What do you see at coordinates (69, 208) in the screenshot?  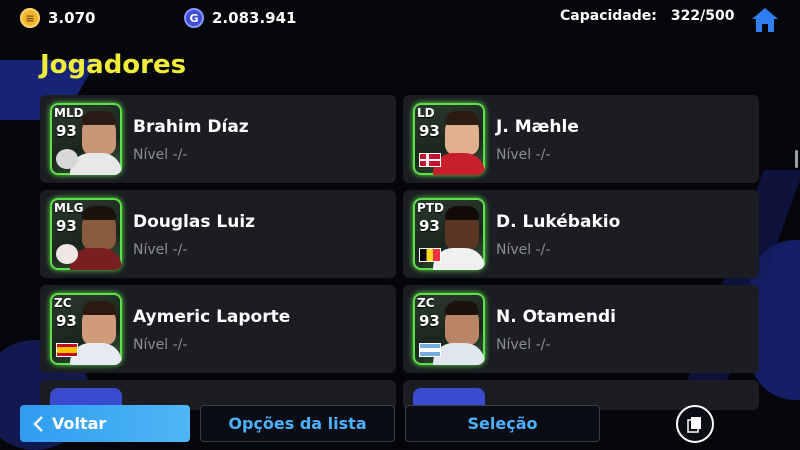 I see `player-position: MLG` at bounding box center [69, 208].